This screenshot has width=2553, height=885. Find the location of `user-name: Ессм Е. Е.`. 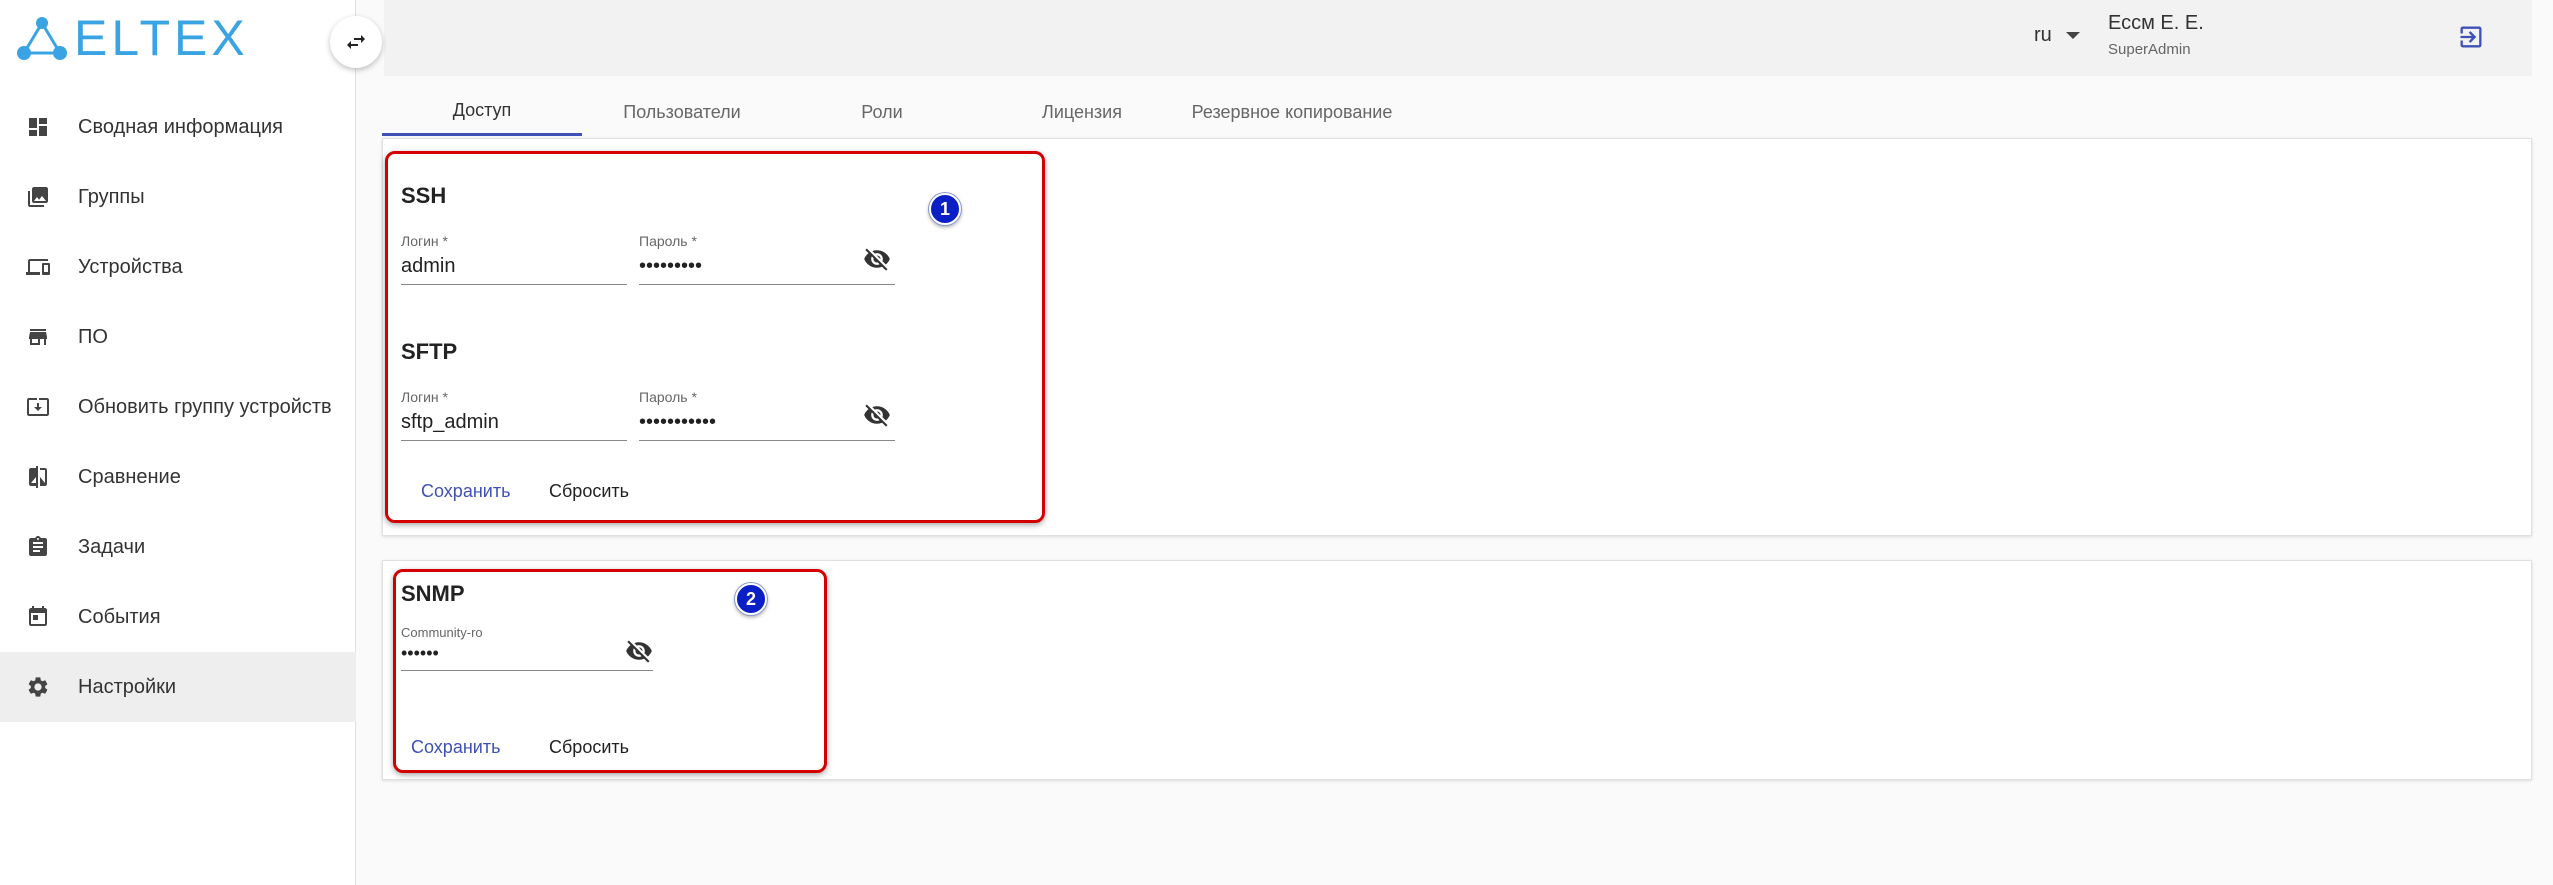

user-name: Ессм Е. Е. is located at coordinates (2156, 23).